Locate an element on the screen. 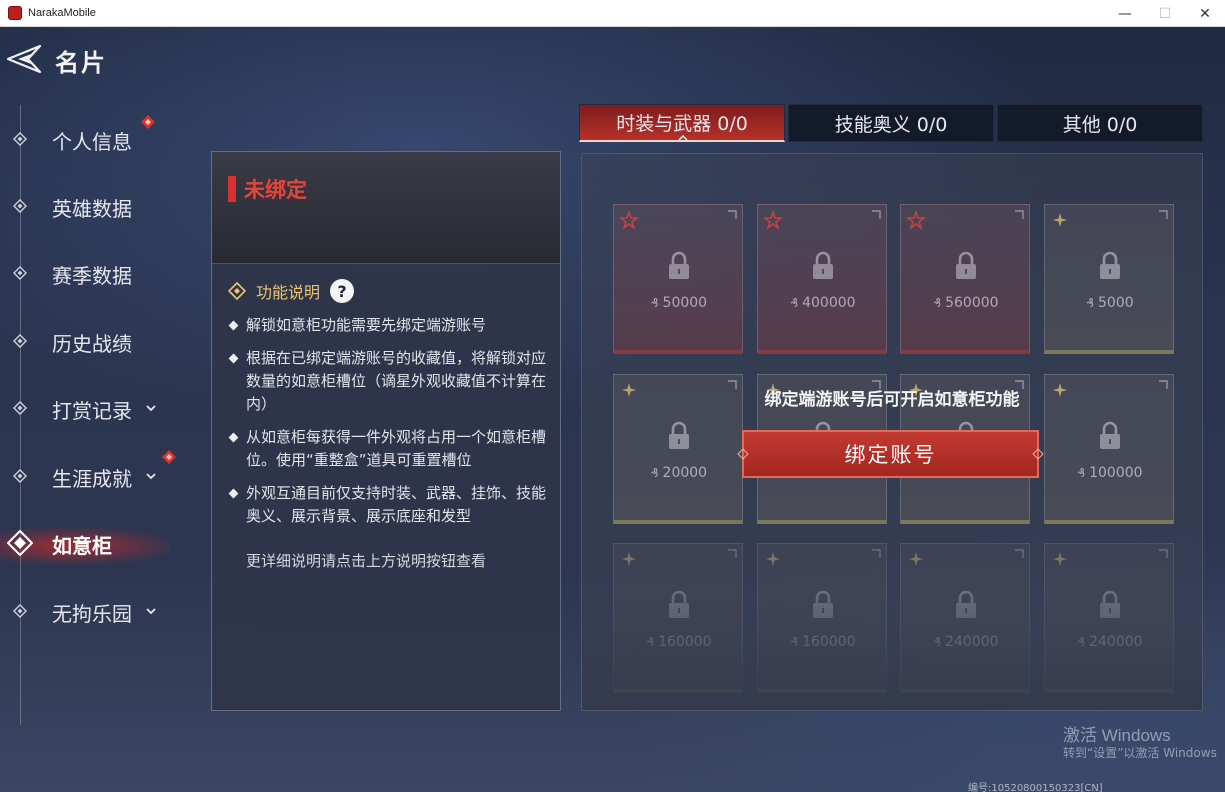  collection-value: ₰ 5000 is located at coordinates (1110, 303).